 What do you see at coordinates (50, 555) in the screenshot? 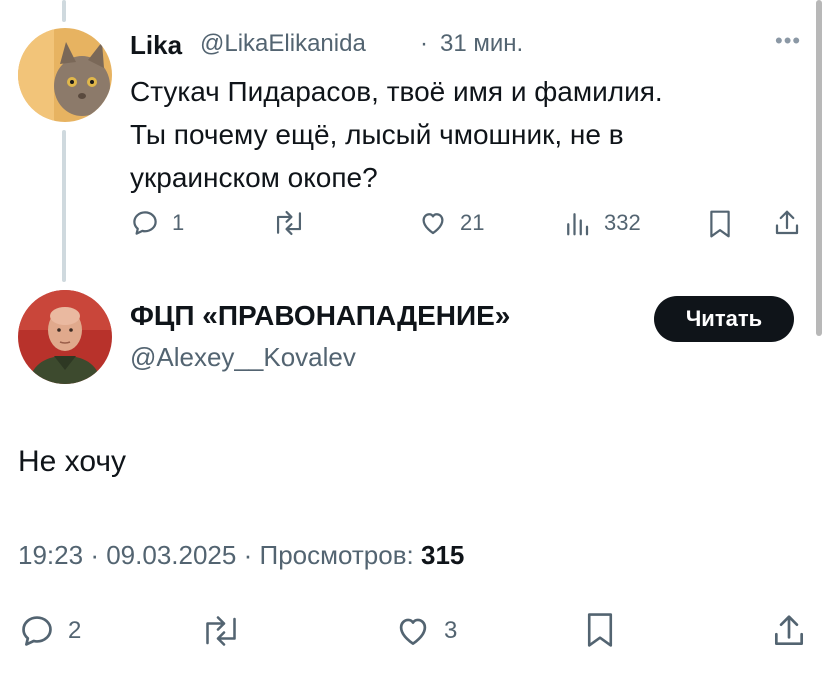
I see `tweet-time: 19:23` at bounding box center [50, 555].